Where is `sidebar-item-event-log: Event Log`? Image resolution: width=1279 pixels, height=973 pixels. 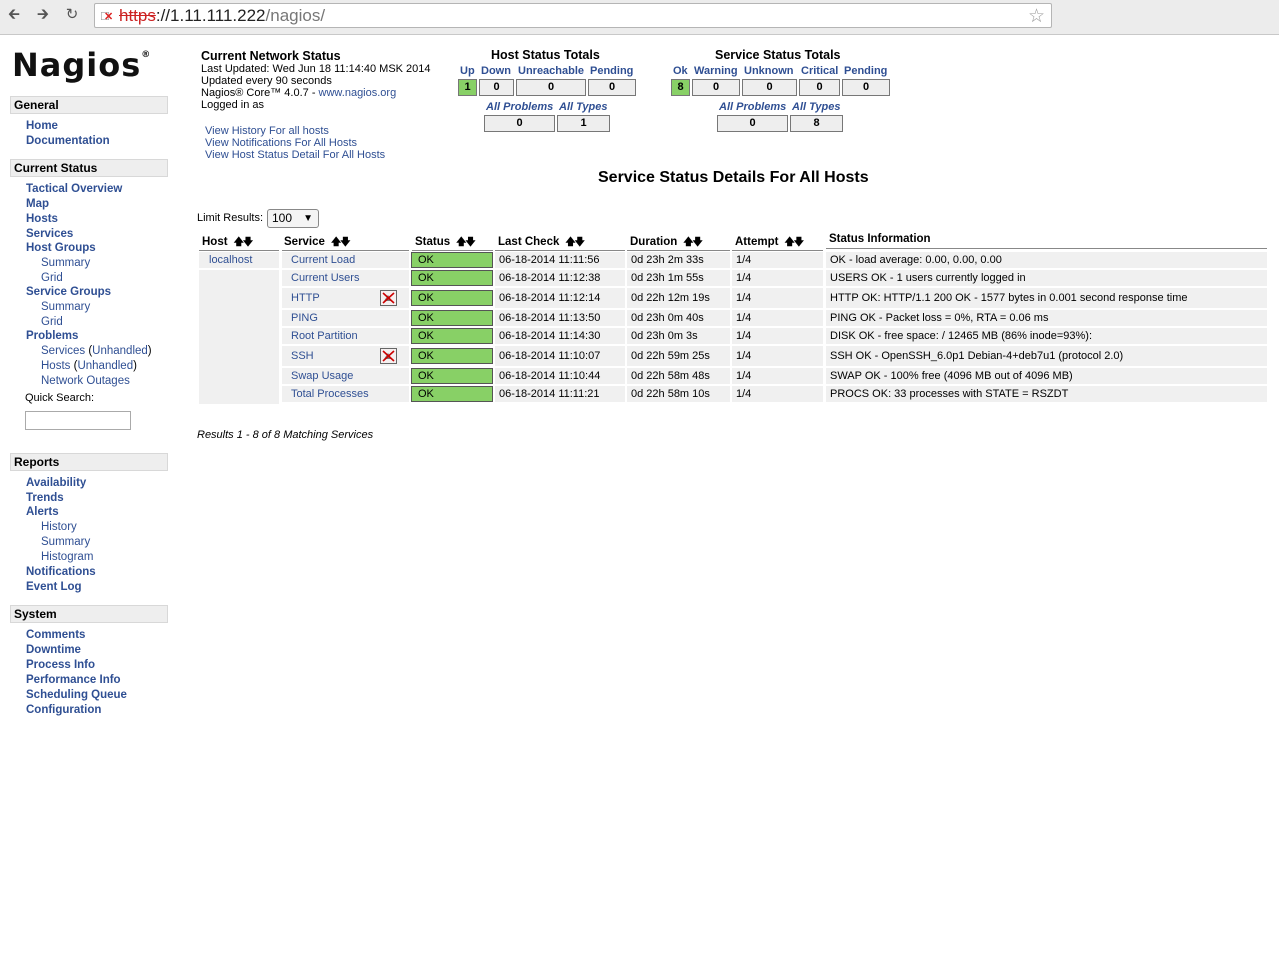
sidebar-item-event-log: Event Log is located at coordinates (54, 587).